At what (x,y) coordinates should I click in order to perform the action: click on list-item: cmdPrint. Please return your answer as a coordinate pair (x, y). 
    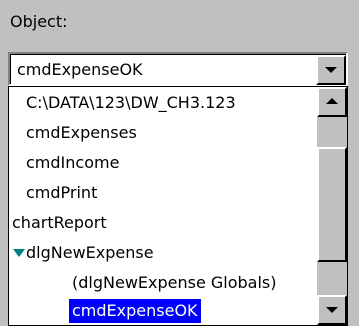
    Looking at the image, I should click on (61, 193).